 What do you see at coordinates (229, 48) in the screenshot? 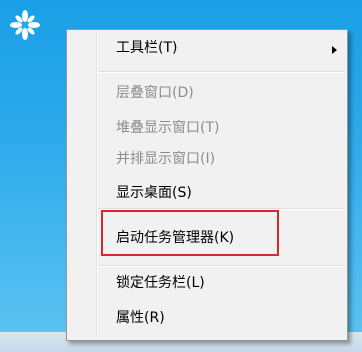
I see `menu-item-toolbars: 工具栏(T)` at bounding box center [229, 48].